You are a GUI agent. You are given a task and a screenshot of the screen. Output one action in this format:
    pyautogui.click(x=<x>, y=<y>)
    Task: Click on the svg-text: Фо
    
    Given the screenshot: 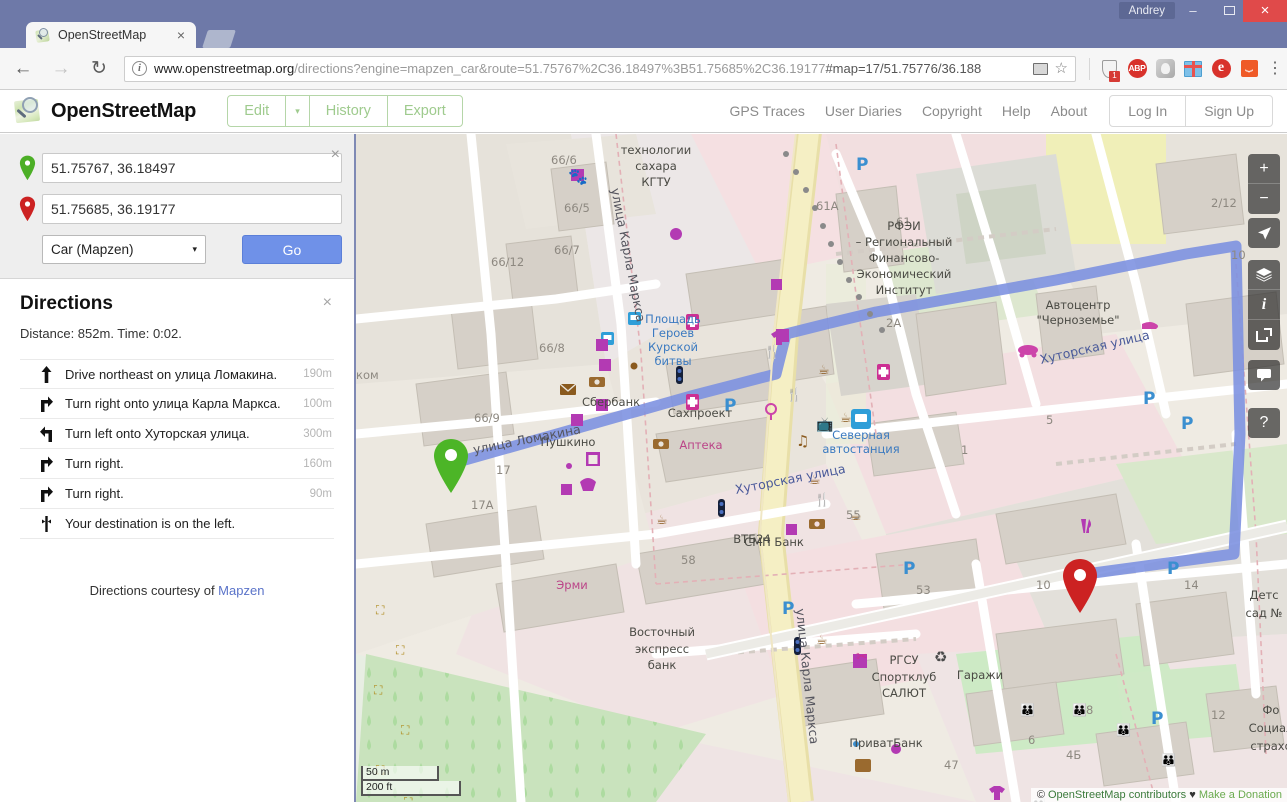 What is the action you would take?
    pyautogui.click(x=1271, y=710)
    